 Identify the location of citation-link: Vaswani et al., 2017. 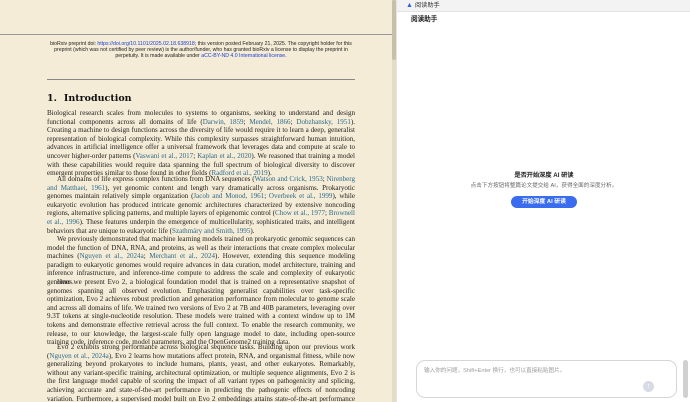
(164, 156).